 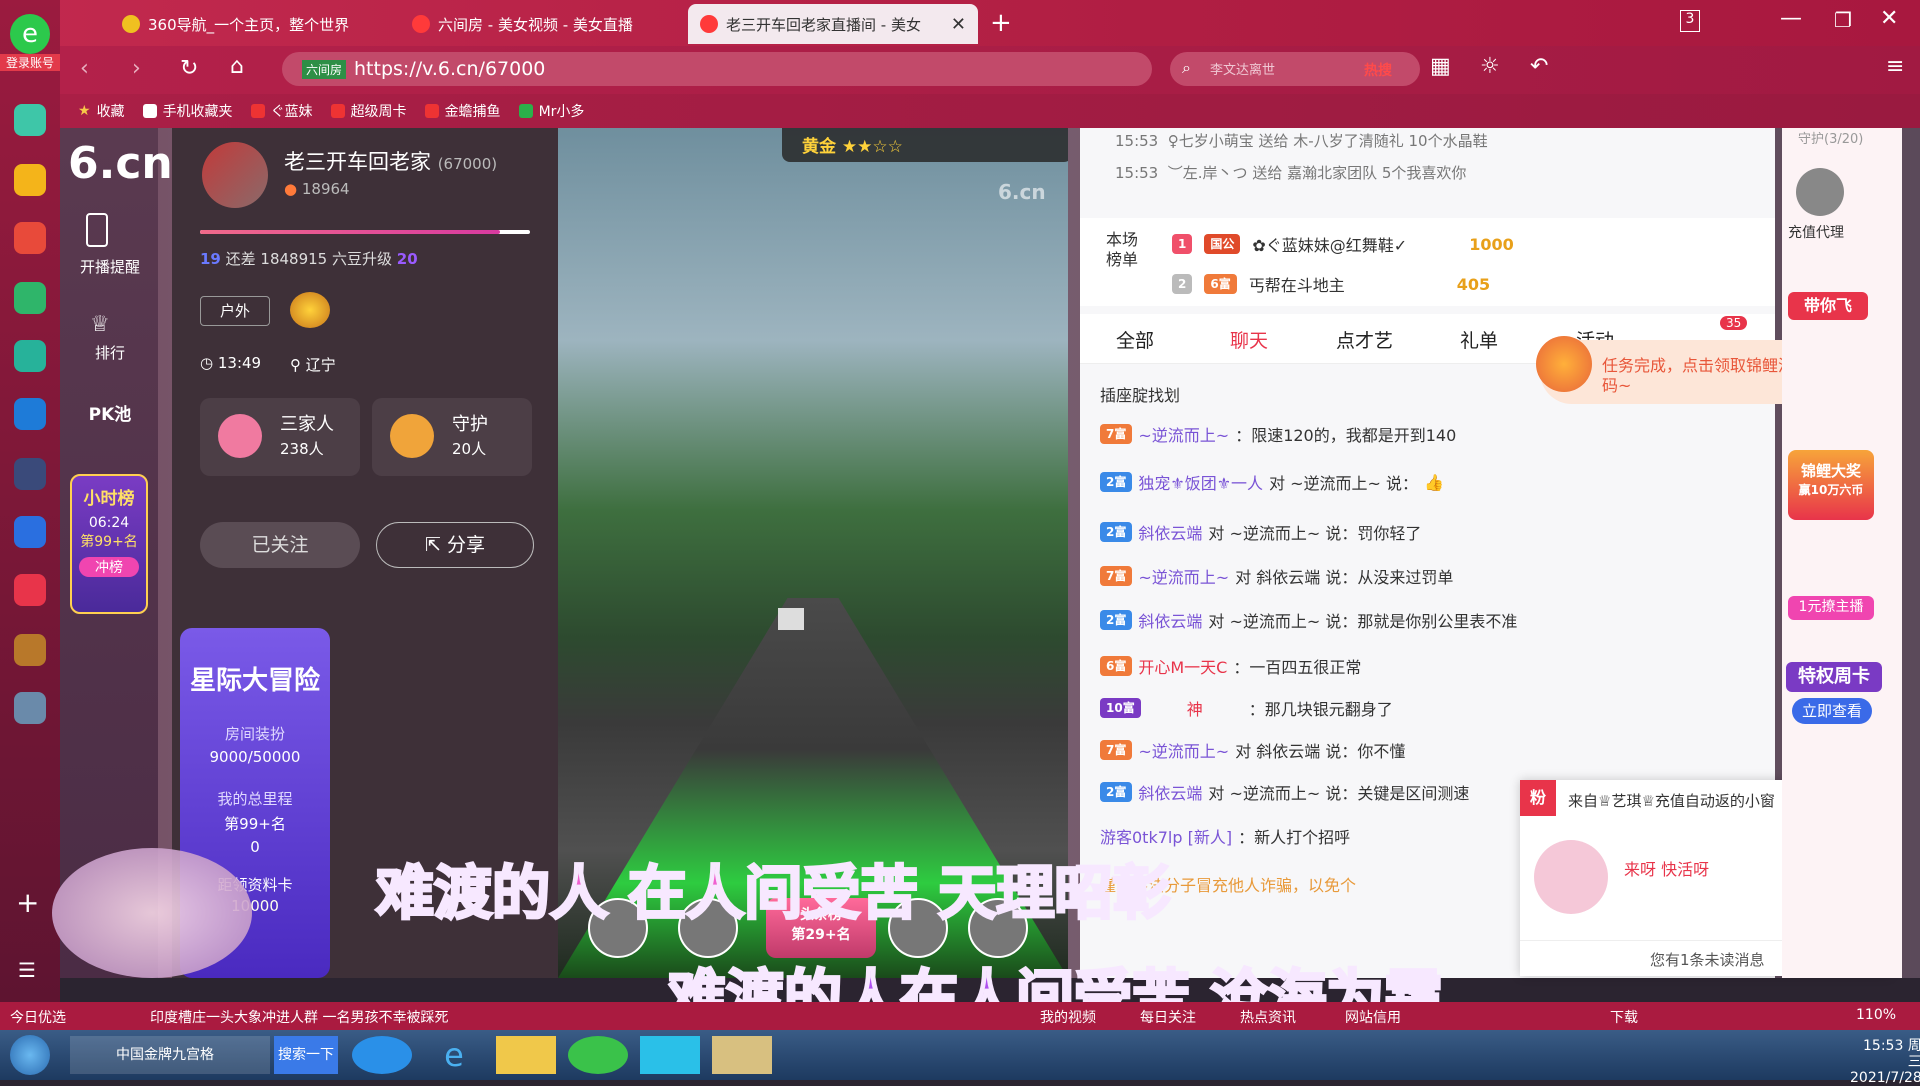 What do you see at coordinates (382, 1055) in the screenshot?
I see `kugou-icon` at bounding box center [382, 1055].